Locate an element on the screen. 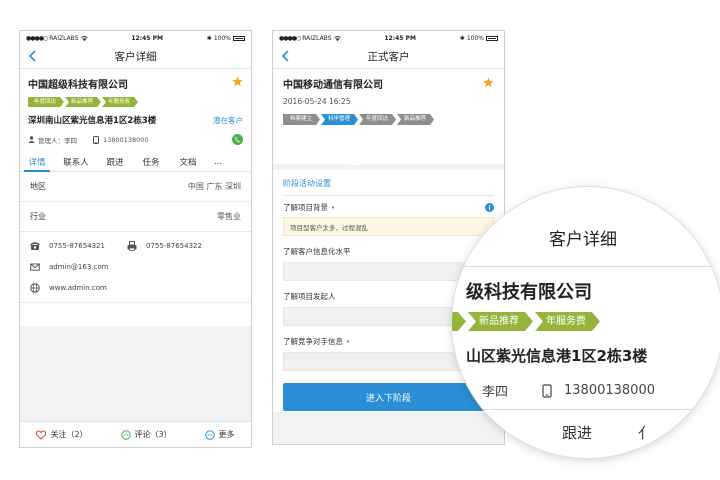  follow-button: 关注（2） is located at coordinates (62, 434).